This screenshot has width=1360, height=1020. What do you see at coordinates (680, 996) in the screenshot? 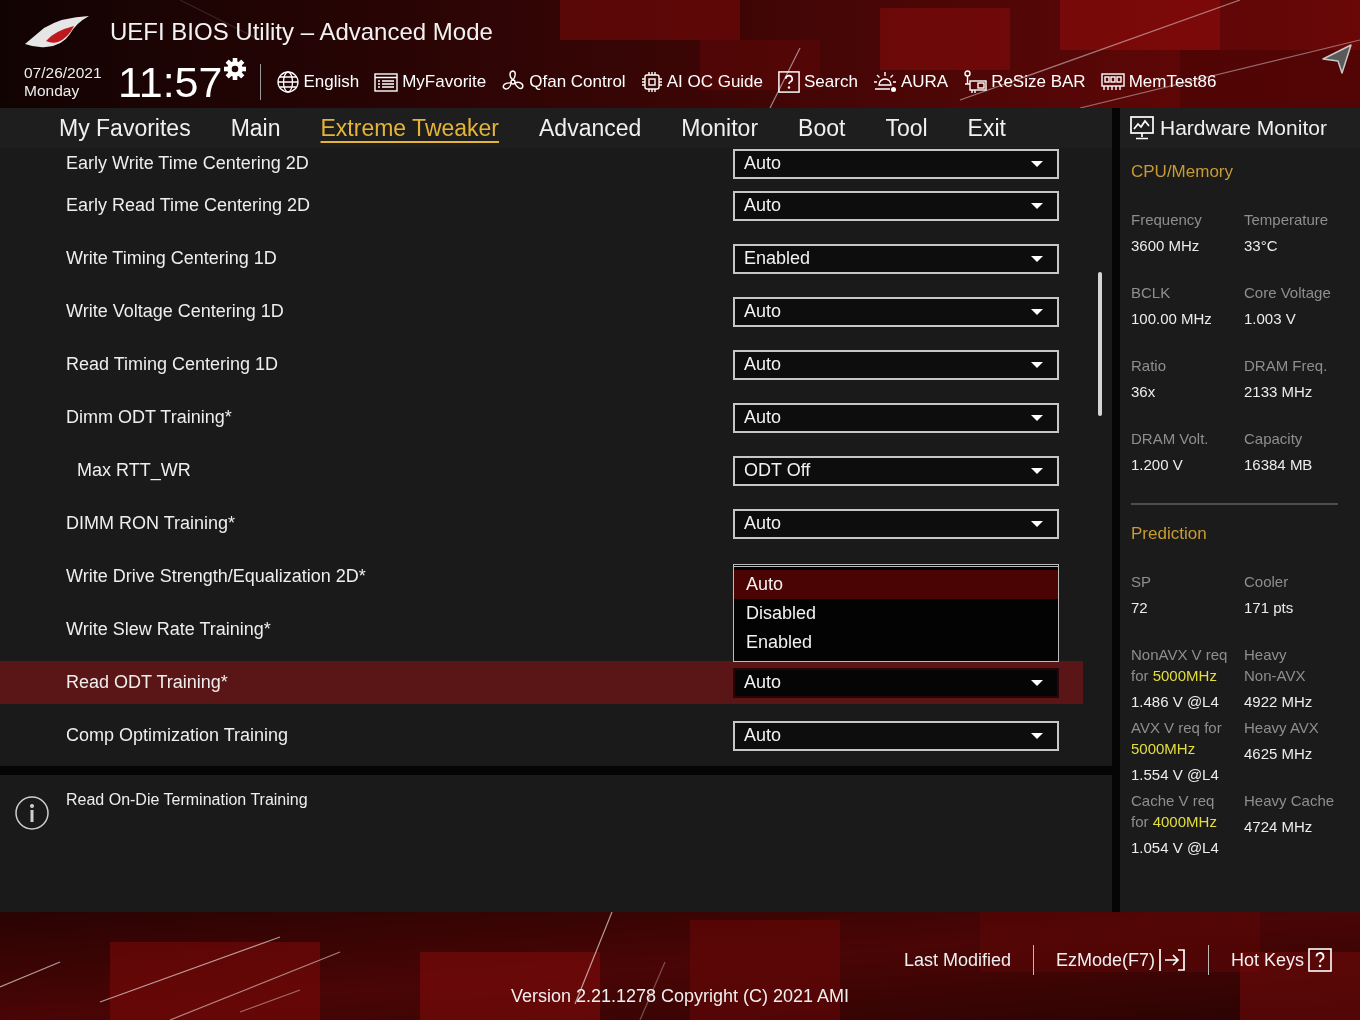
I see `version-text: Version 2.21.1278 Copyright (C) 2021 AMI` at bounding box center [680, 996].